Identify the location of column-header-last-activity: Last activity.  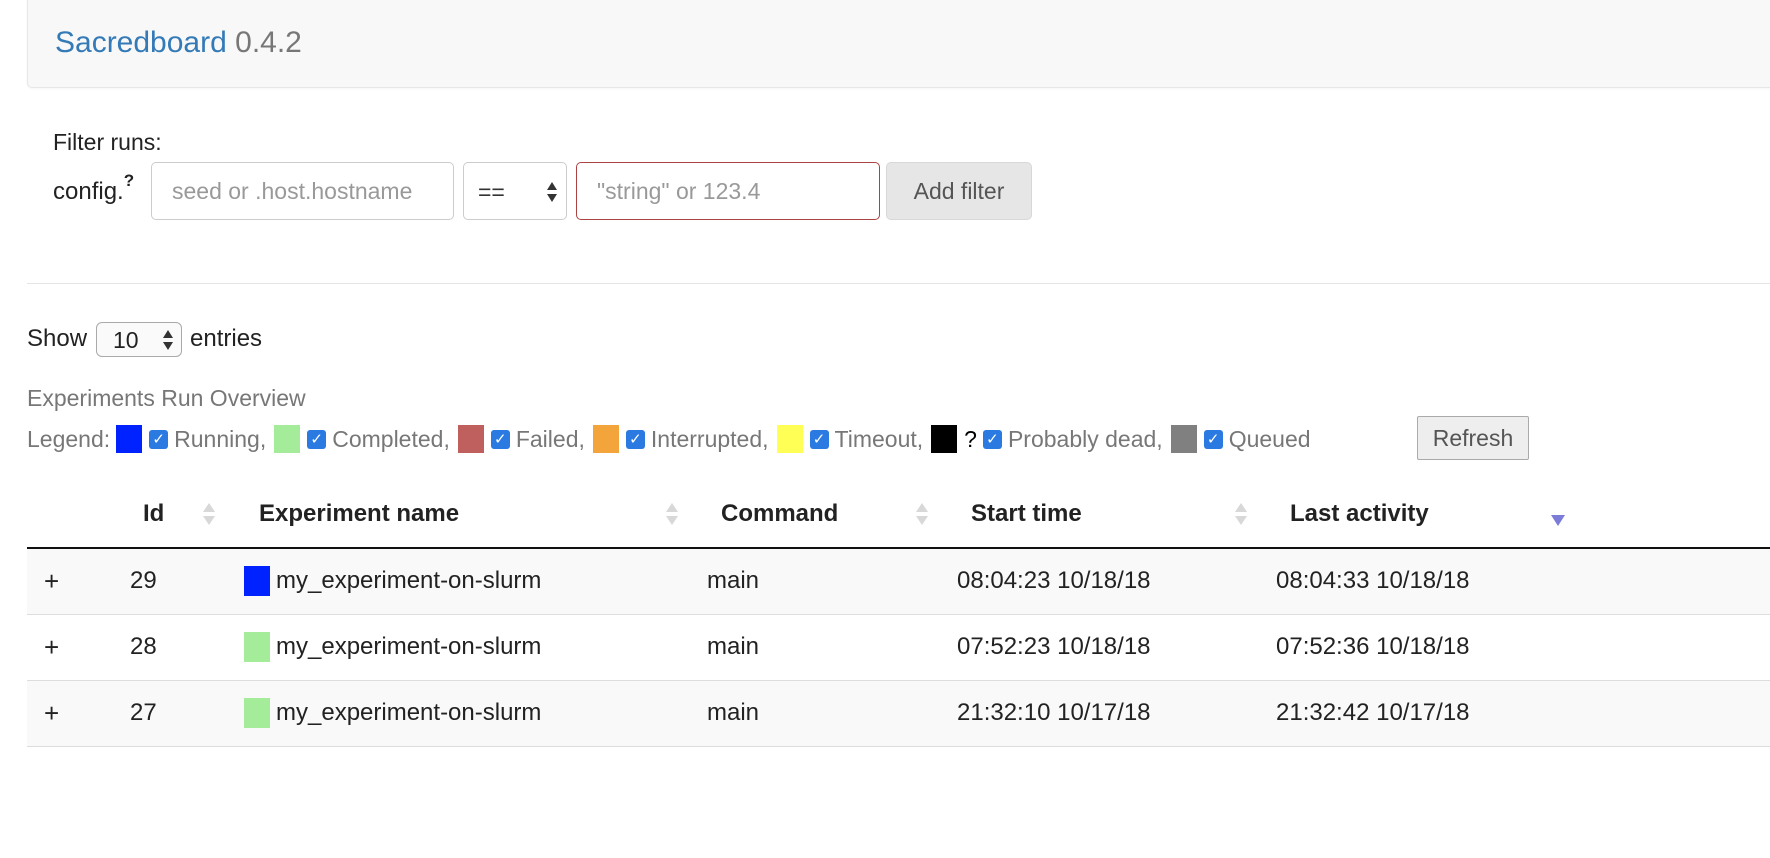
(1521, 513).